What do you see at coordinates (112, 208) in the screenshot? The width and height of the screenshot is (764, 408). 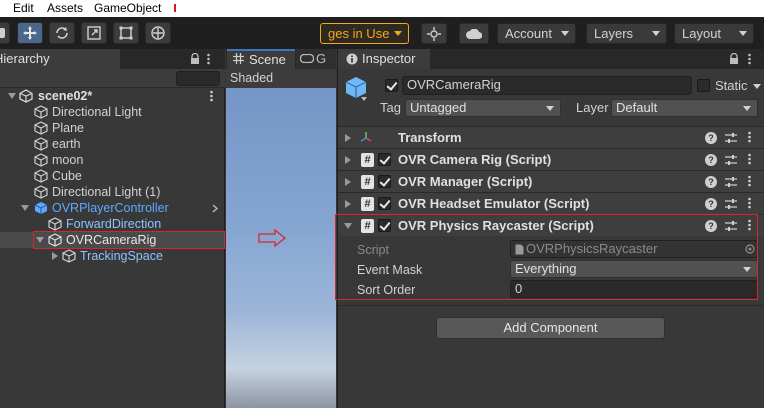 I see `hierarchy-item-prefab: OVRPlayerController` at bounding box center [112, 208].